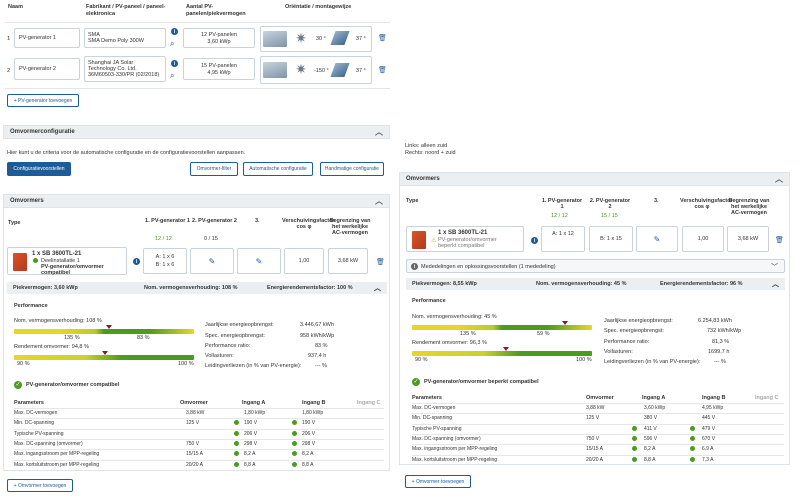 The width and height of the screenshot is (800, 498). I want to click on config-a: A: 1 x 12, so click(563, 234).